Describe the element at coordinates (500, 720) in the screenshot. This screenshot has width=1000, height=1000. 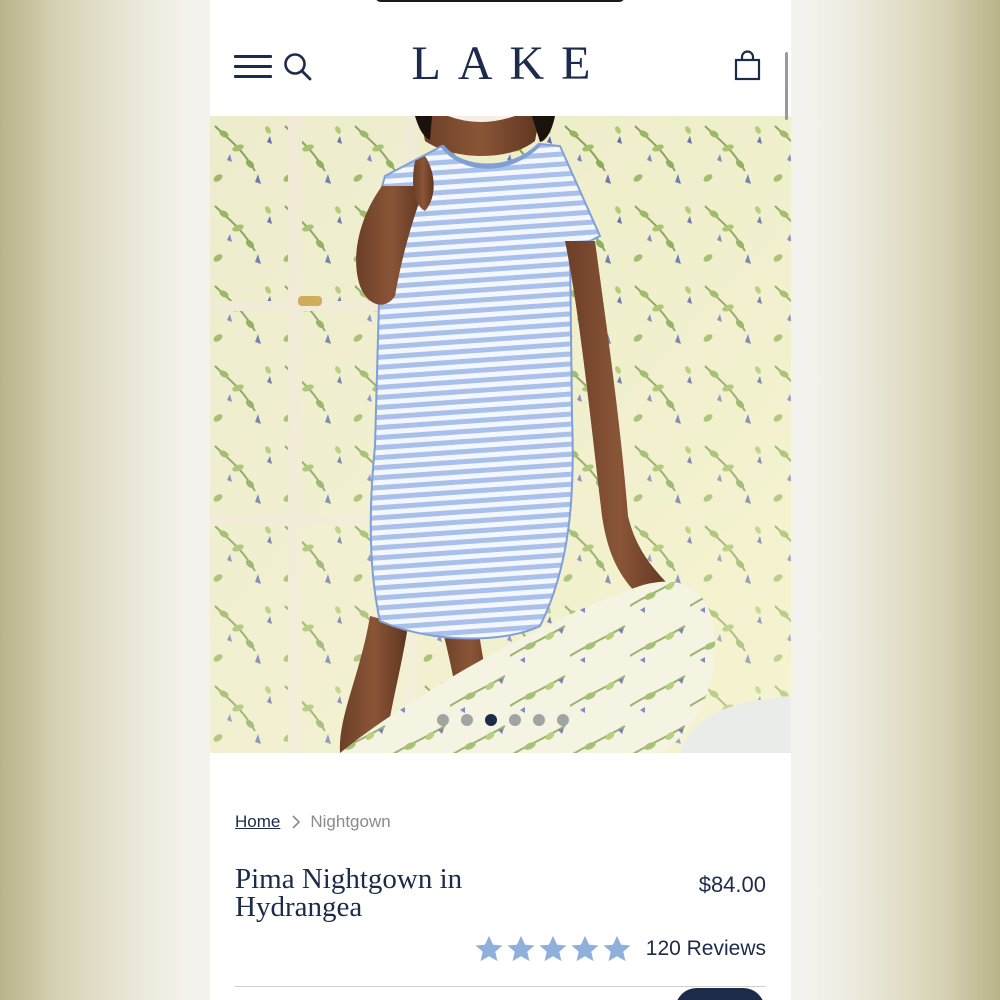
I see `carousel-dots` at that location.